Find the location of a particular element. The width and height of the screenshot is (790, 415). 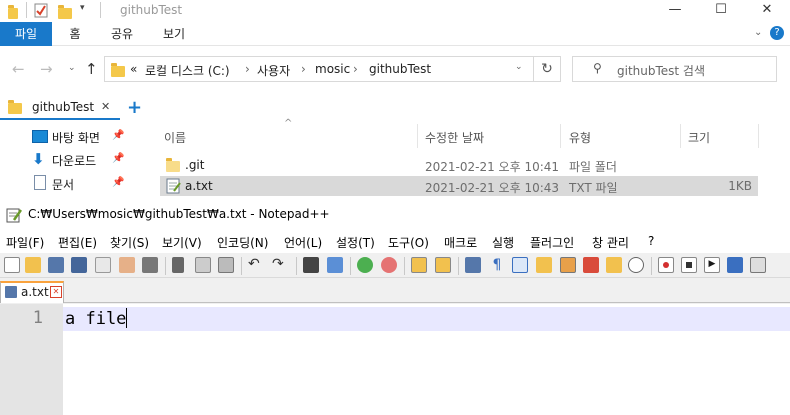

close-all-icon is located at coordinates (127, 265).